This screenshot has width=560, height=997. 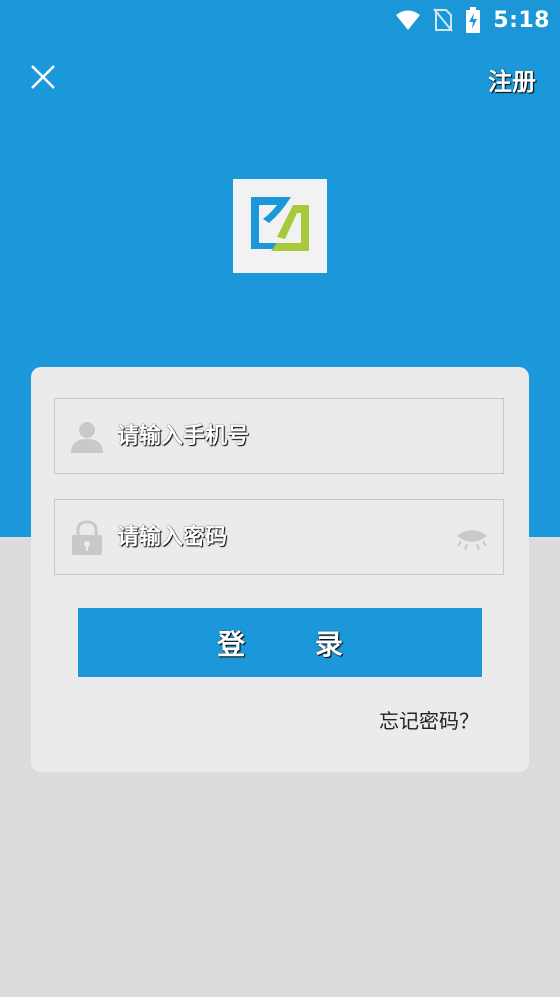 What do you see at coordinates (472, 538) in the screenshot?
I see `eye-closed-icon` at bounding box center [472, 538].